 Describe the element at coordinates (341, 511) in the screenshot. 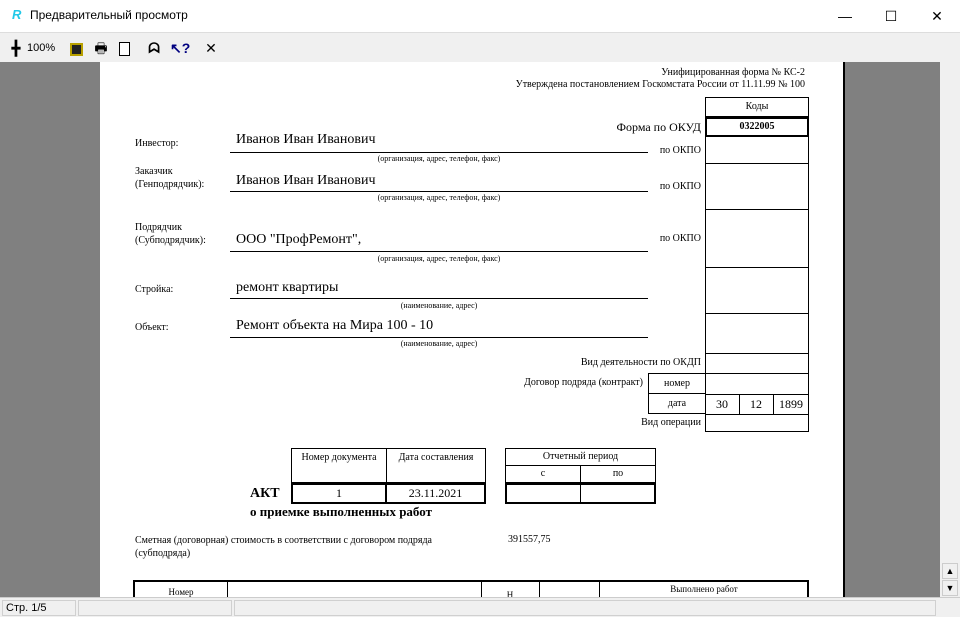

I see `act-subtitle: о приемке выполненных работ` at that location.